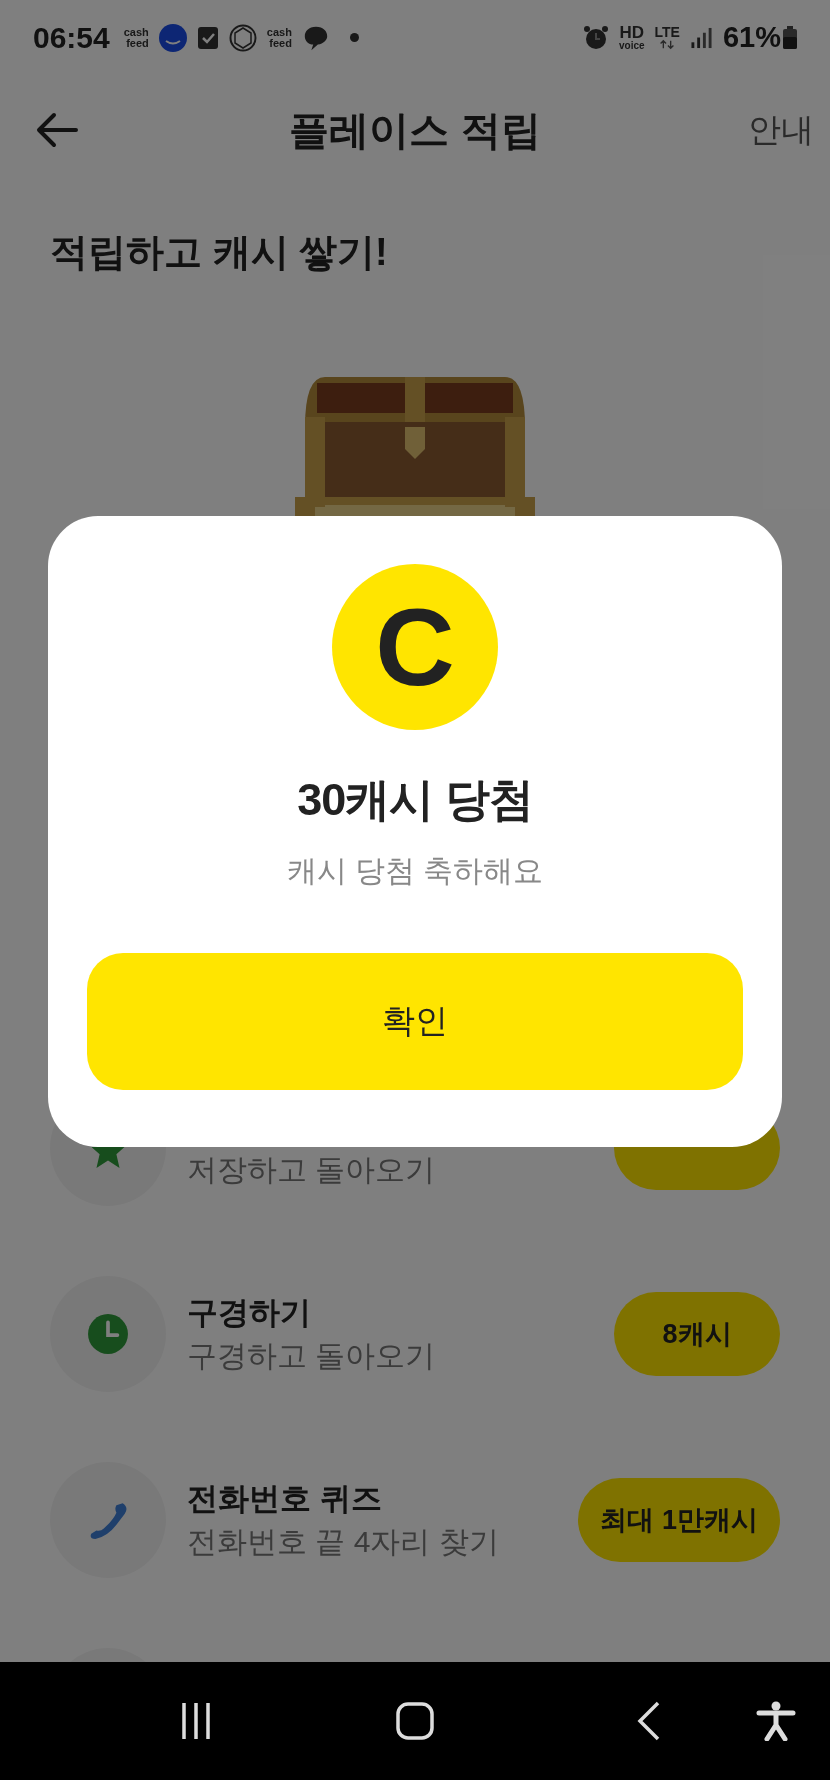 The width and height of the screenshot is (830, 1780). Describe the element at coordinates (697, 1334) in the screenshot. I see `reward-button: 8캐시` at that location.